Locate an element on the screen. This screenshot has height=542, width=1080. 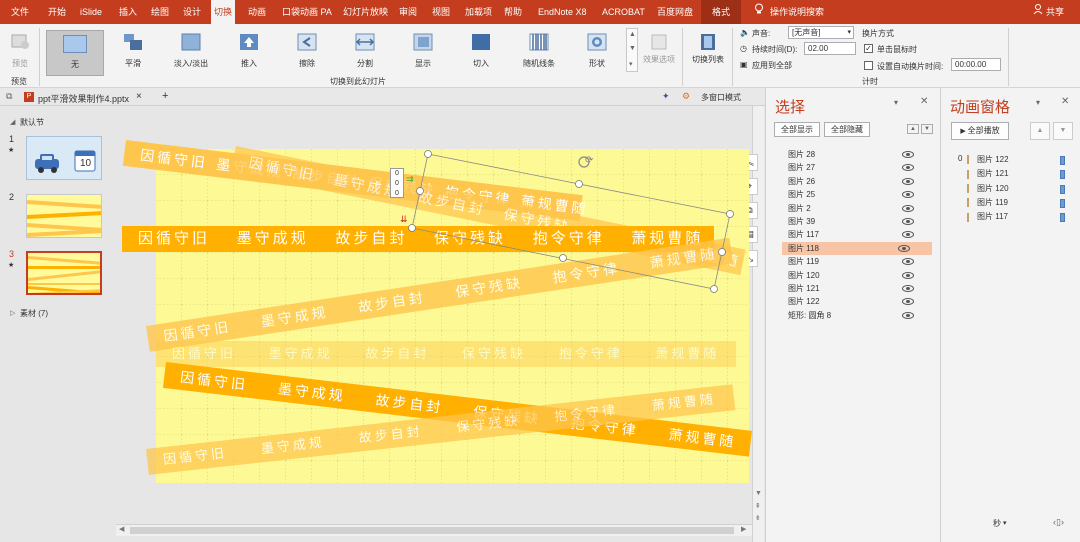
move-down-icon: ▼ is located at coordinates (927, 129).